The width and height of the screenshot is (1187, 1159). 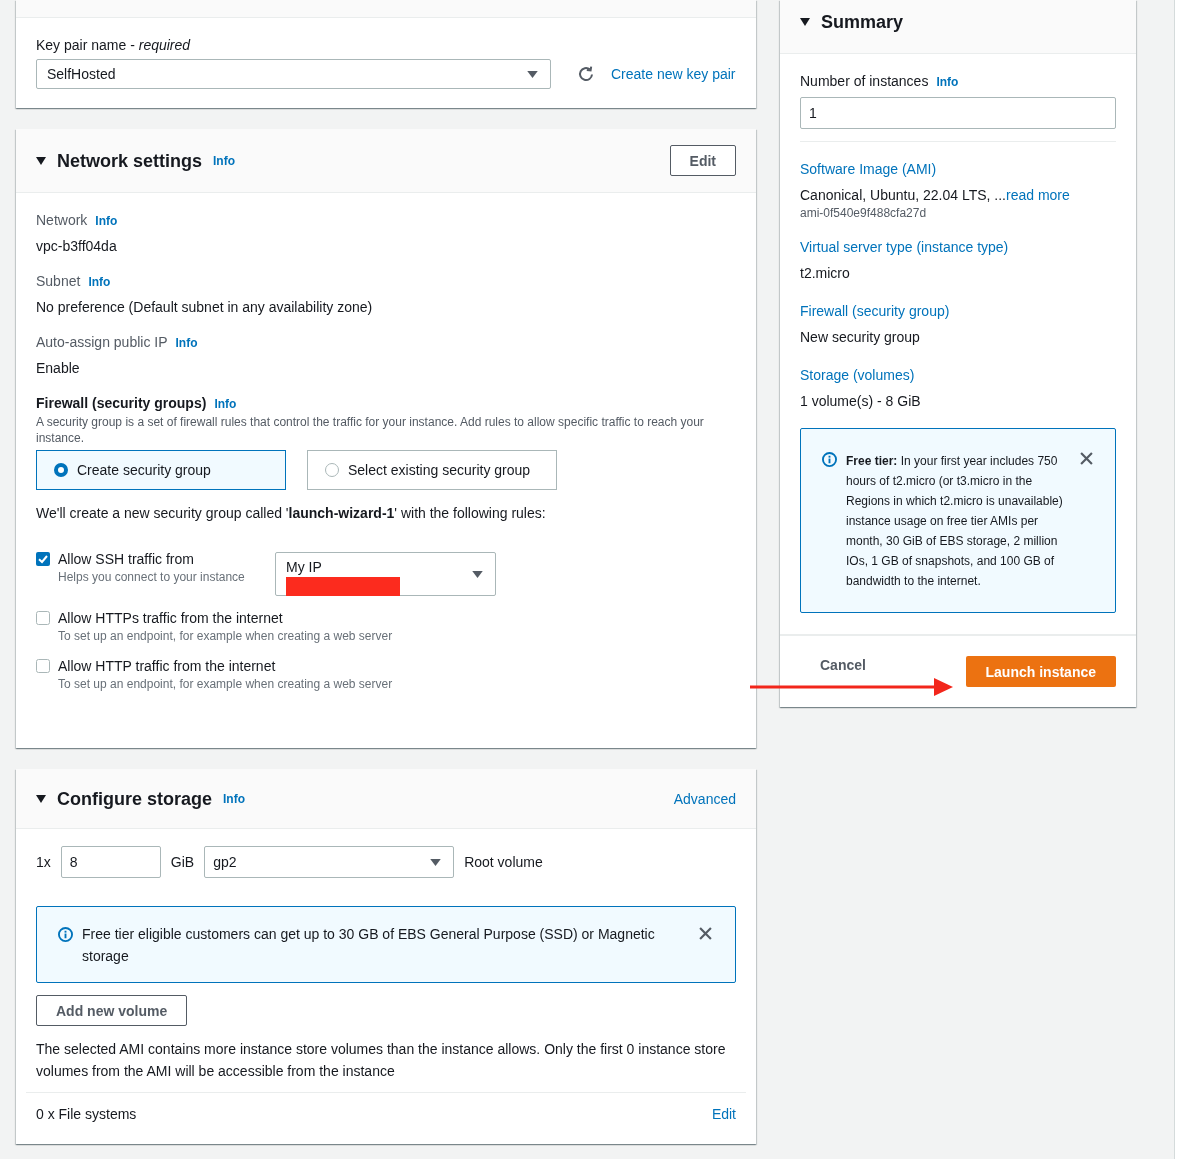 I want to click on field-value: No preference (Default subnet in any availability zone), so click(x=205, y=307).